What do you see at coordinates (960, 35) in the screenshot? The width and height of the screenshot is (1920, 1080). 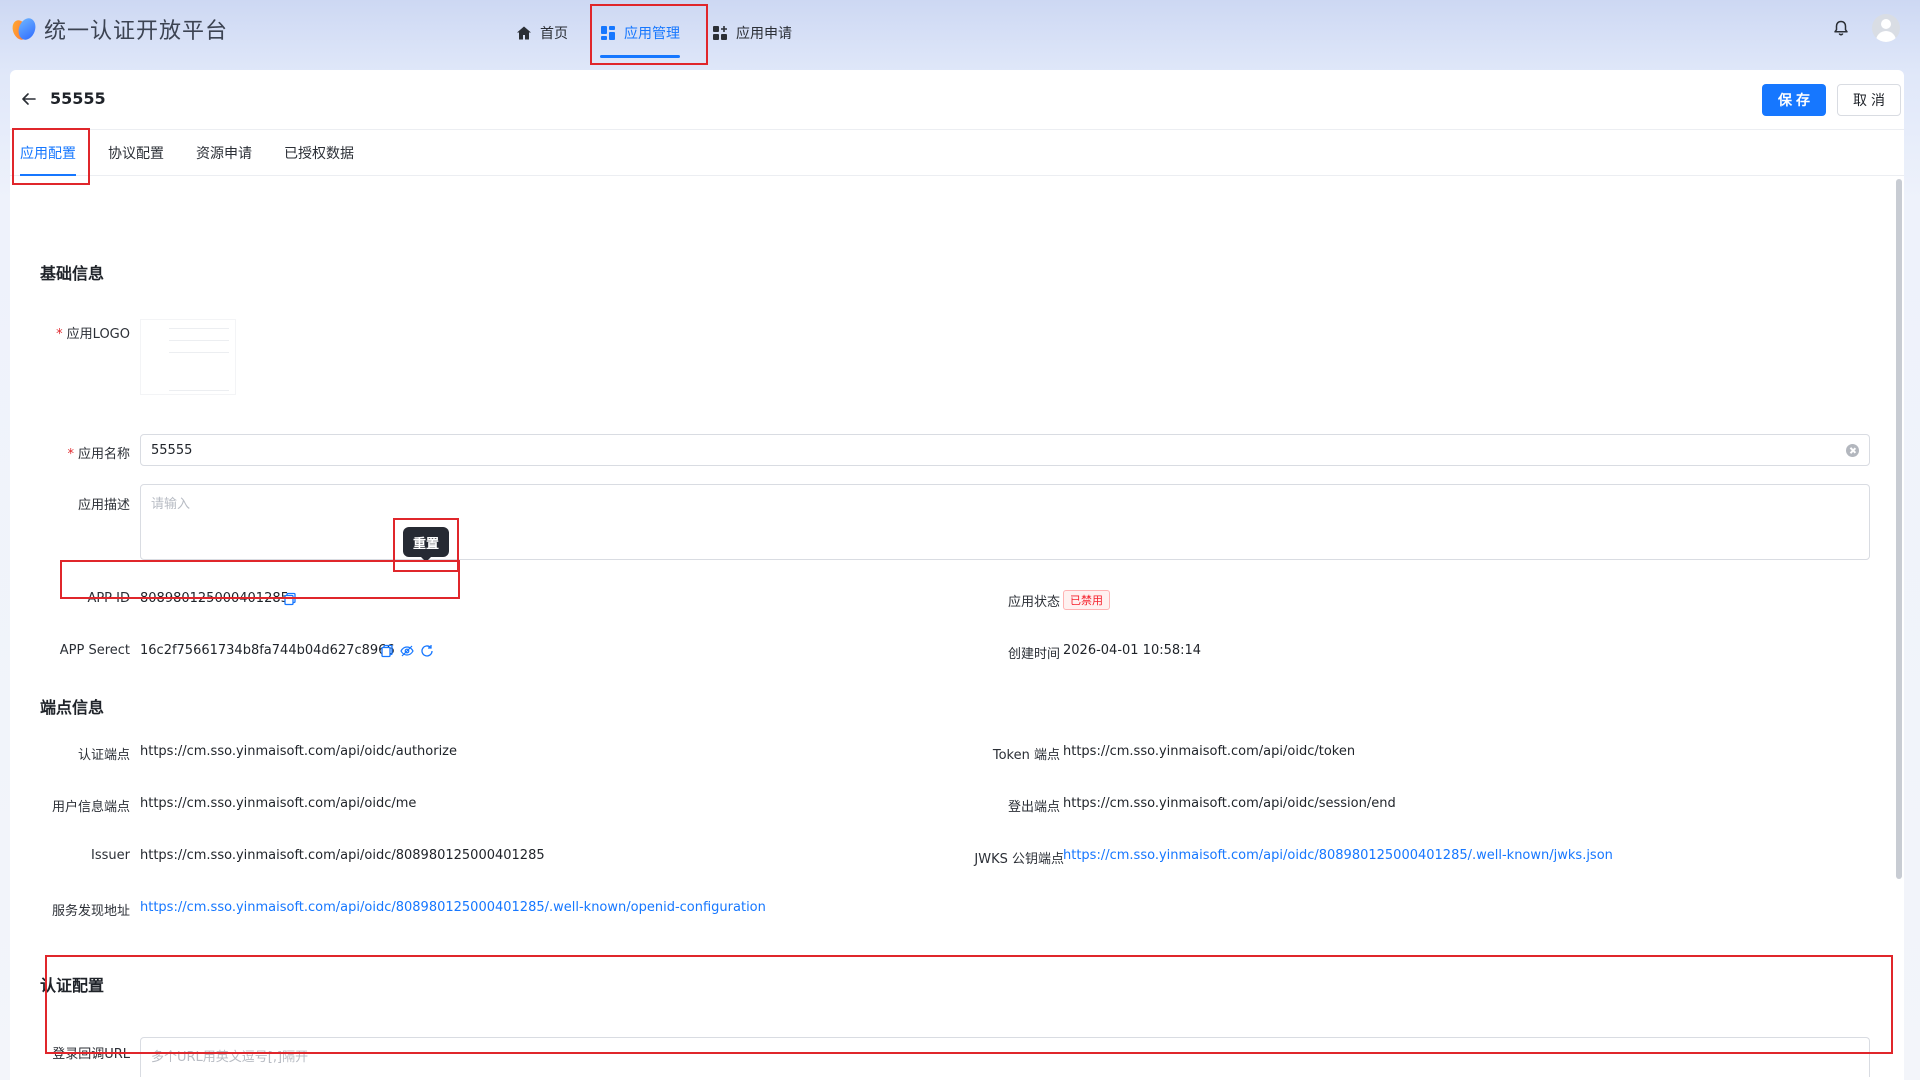 I see `top-navigation-bar: 统一认证开放平台 首页 应用管理 应用申请` at bounding box center [960, 35].